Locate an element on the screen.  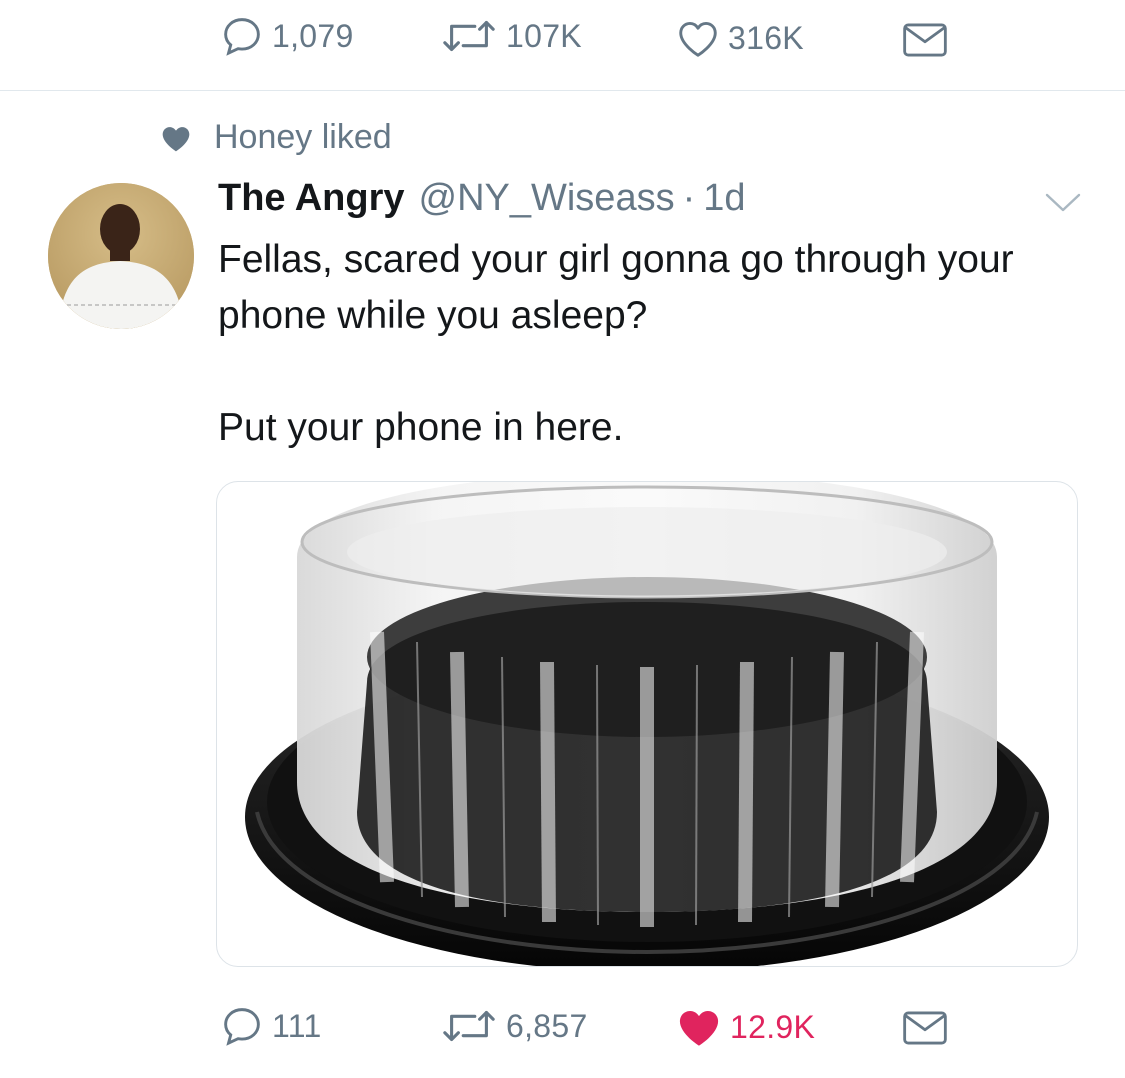
reply-button: 111 is located at coordinates (271, 1026).